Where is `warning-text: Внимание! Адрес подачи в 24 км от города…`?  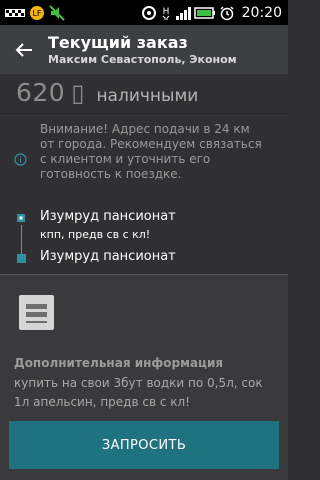
warning-text: Внимание! Адрес подачи в 24 км от города… is located at coordinates (151, 151).